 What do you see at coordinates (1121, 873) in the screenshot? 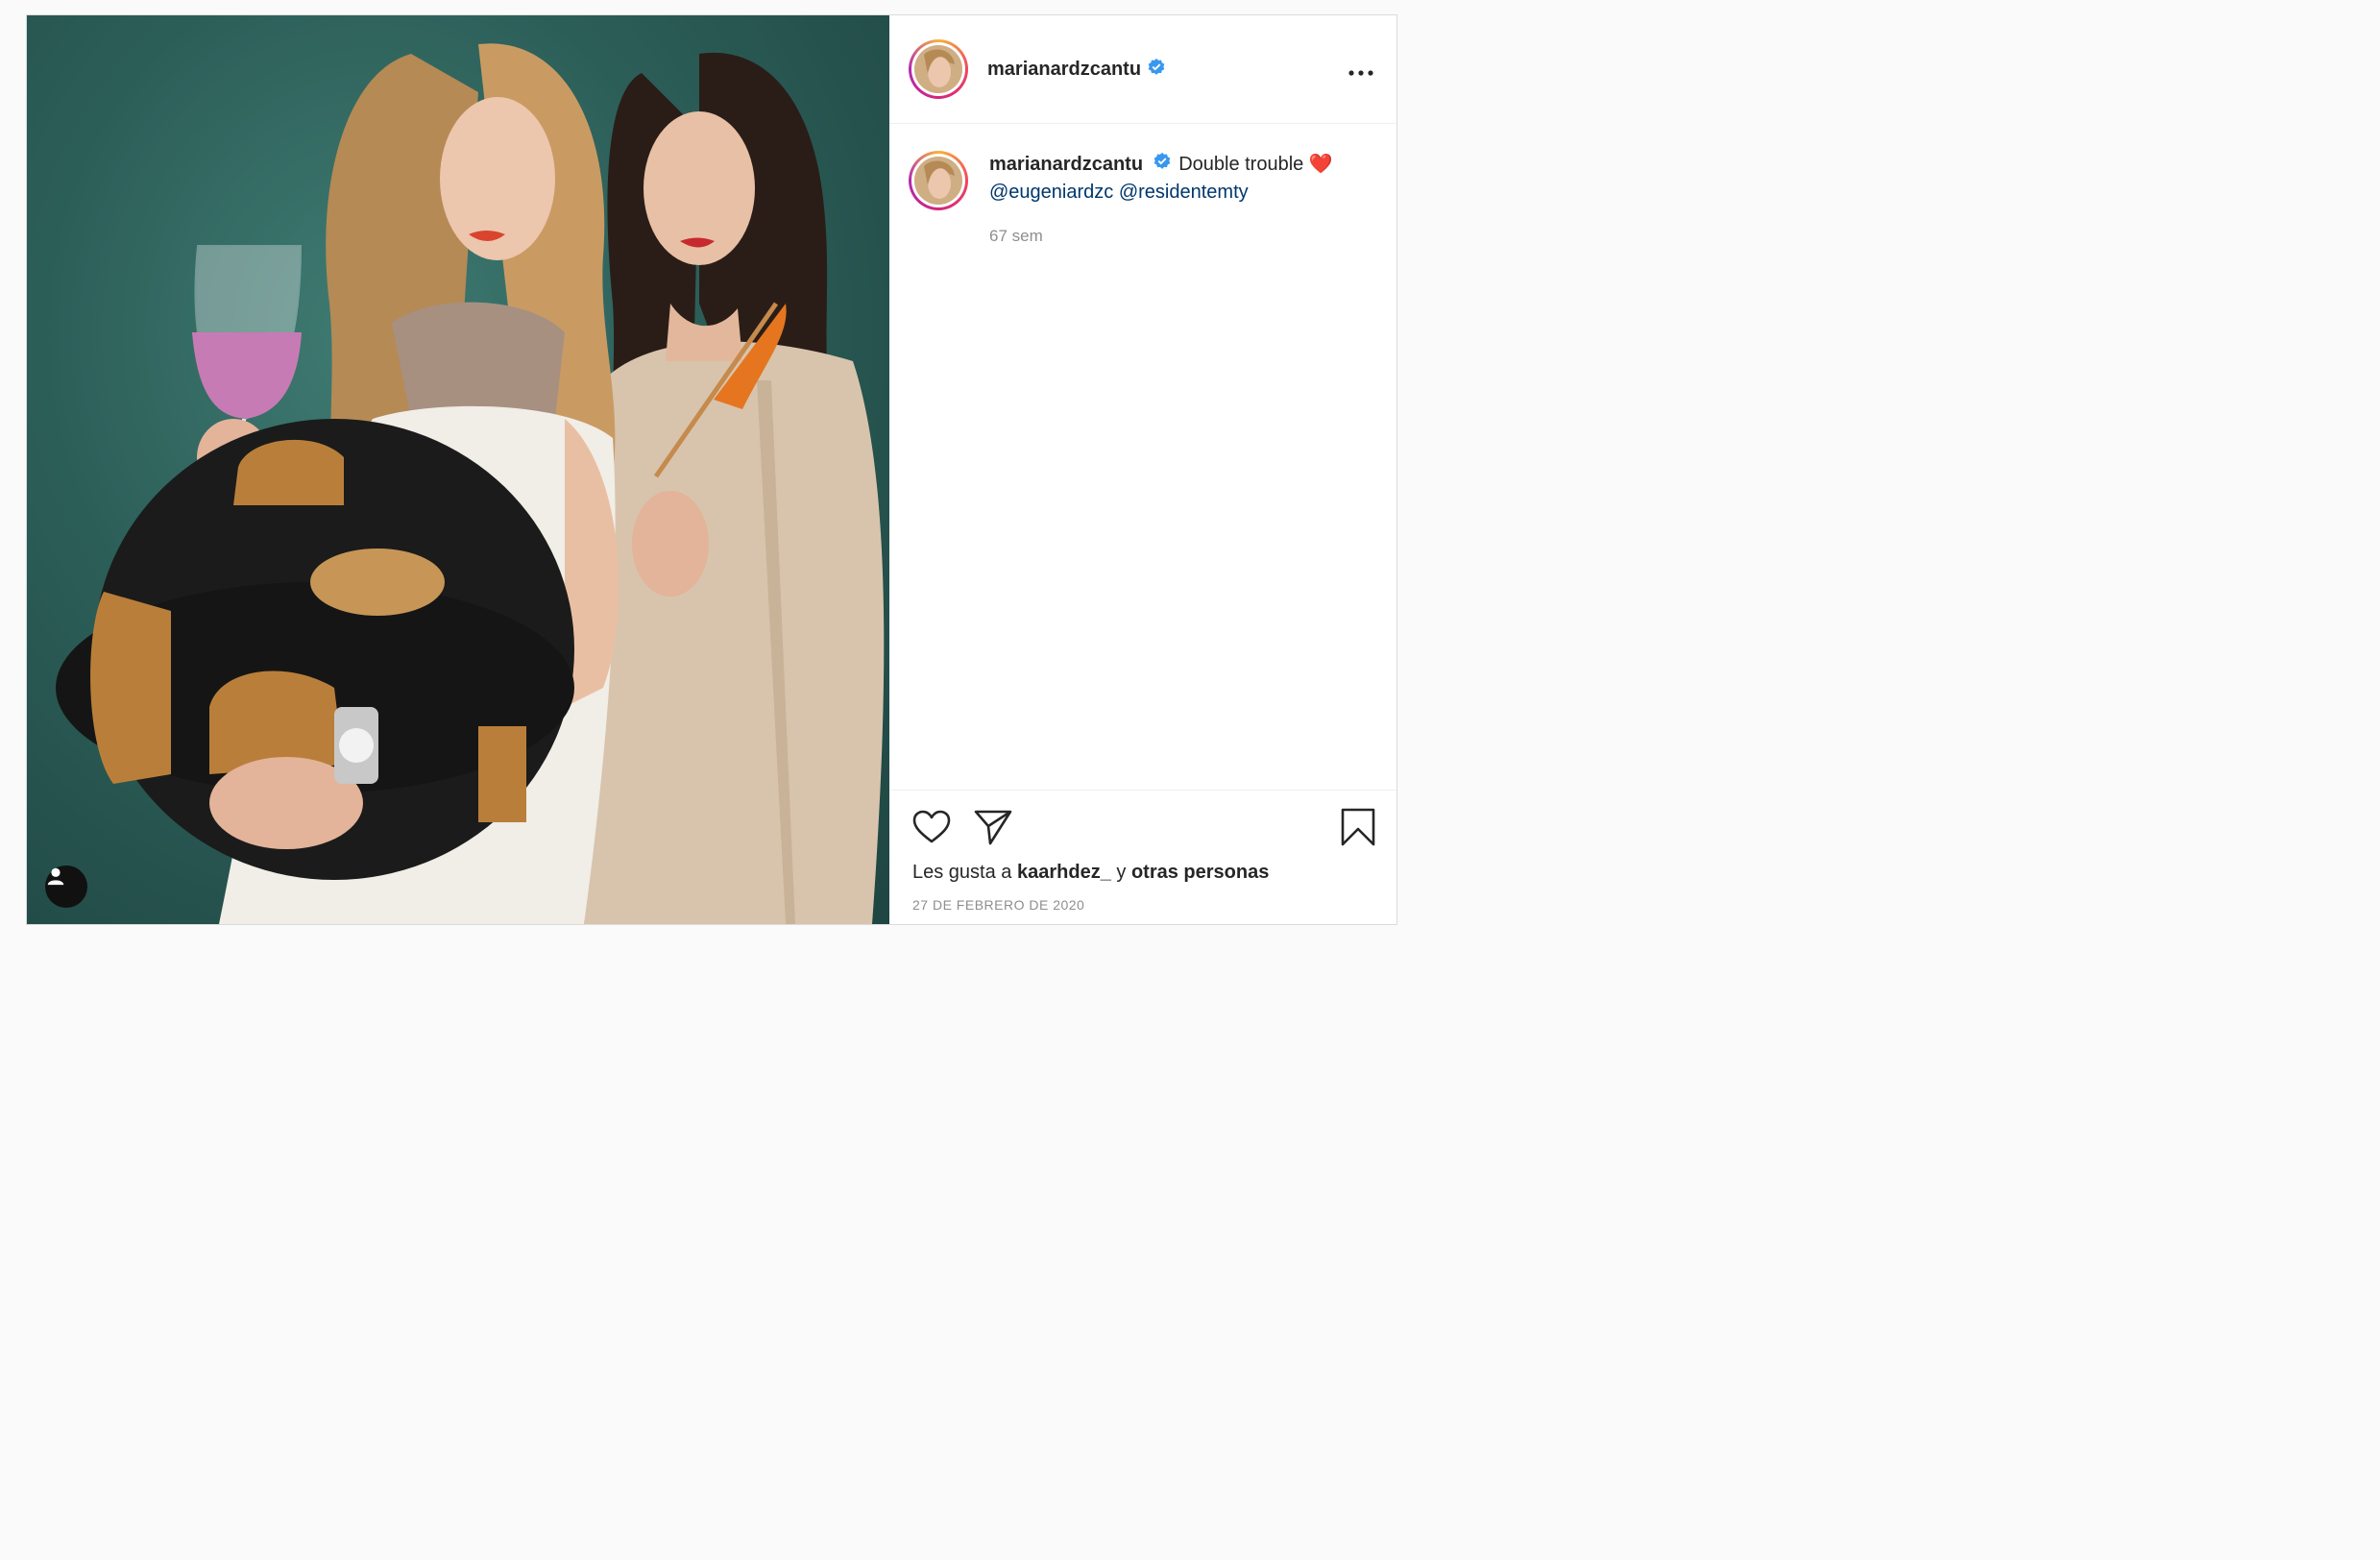
I see `likes-joiner: y` at bounding box center [1121, 873].